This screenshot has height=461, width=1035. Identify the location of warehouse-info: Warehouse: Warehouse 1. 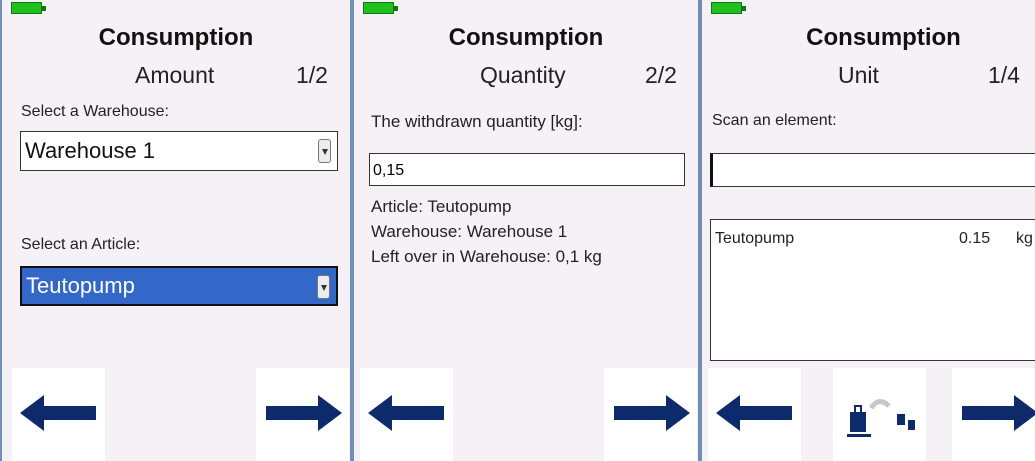
(469, 231).